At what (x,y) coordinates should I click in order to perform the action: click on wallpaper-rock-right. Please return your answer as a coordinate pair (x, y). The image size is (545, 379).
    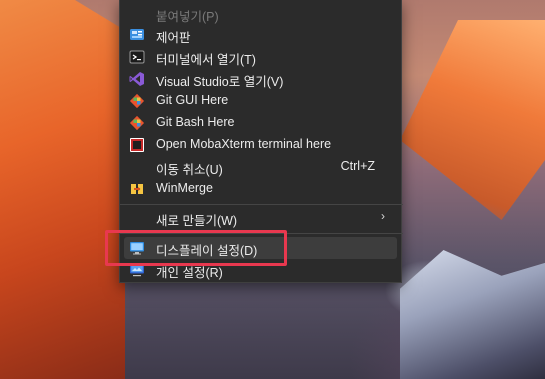
    Looking at the image, I should click on (472, 120).